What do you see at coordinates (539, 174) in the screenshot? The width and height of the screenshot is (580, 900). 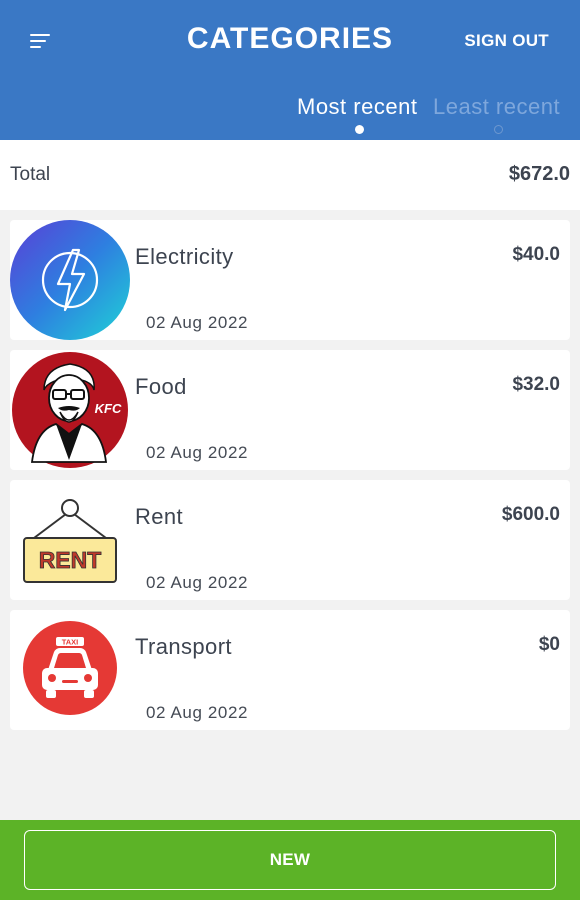 I see `total-value: $672.0` at bounding box center [539, 174].